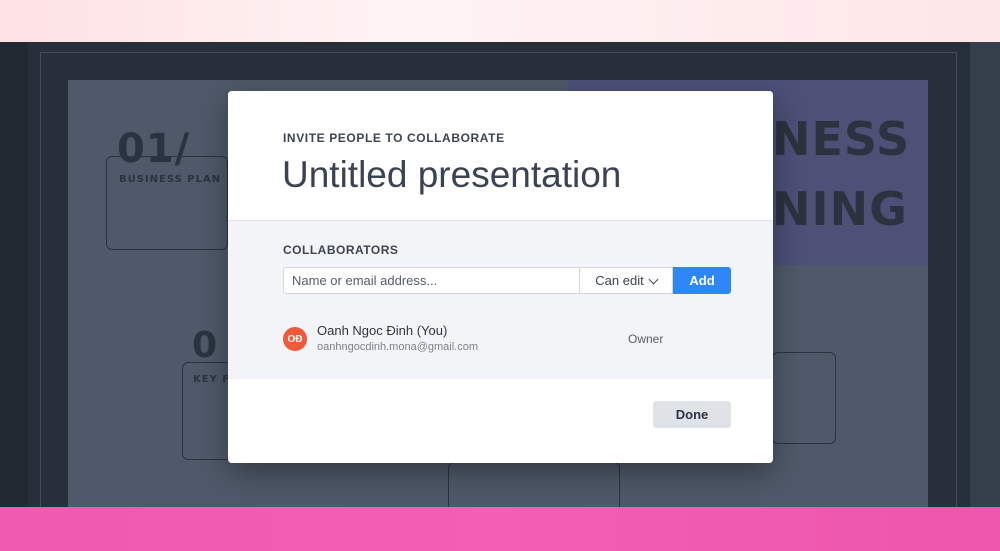 This screenshot has height=551, width=1000. I want to click on chevron-down-icon, so click(653, 279).